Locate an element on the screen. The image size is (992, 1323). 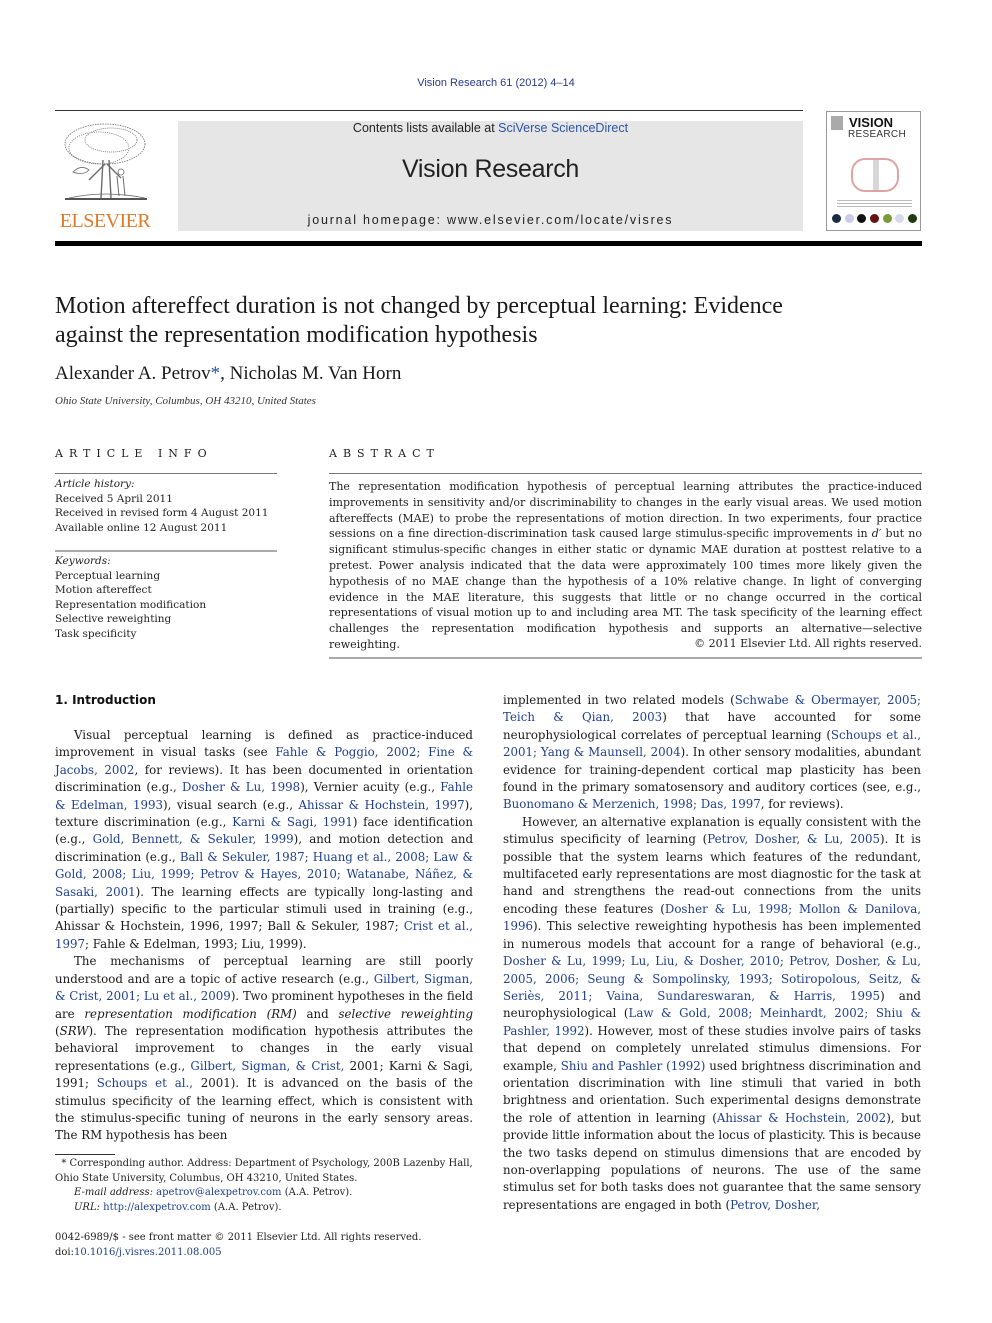
keywords-rule is located at coordinates (166, 551).